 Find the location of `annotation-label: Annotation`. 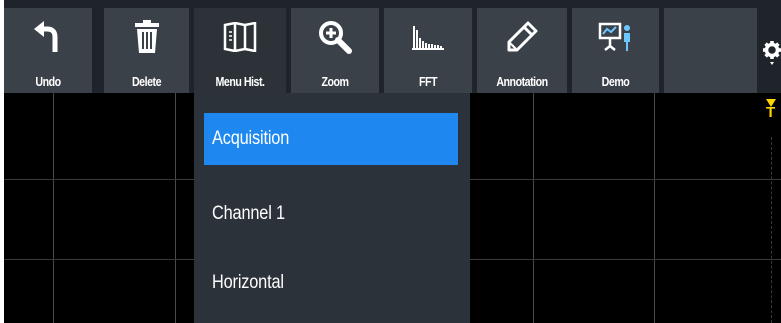

annotation-label: Annotation is located at coordinates (522, 81).